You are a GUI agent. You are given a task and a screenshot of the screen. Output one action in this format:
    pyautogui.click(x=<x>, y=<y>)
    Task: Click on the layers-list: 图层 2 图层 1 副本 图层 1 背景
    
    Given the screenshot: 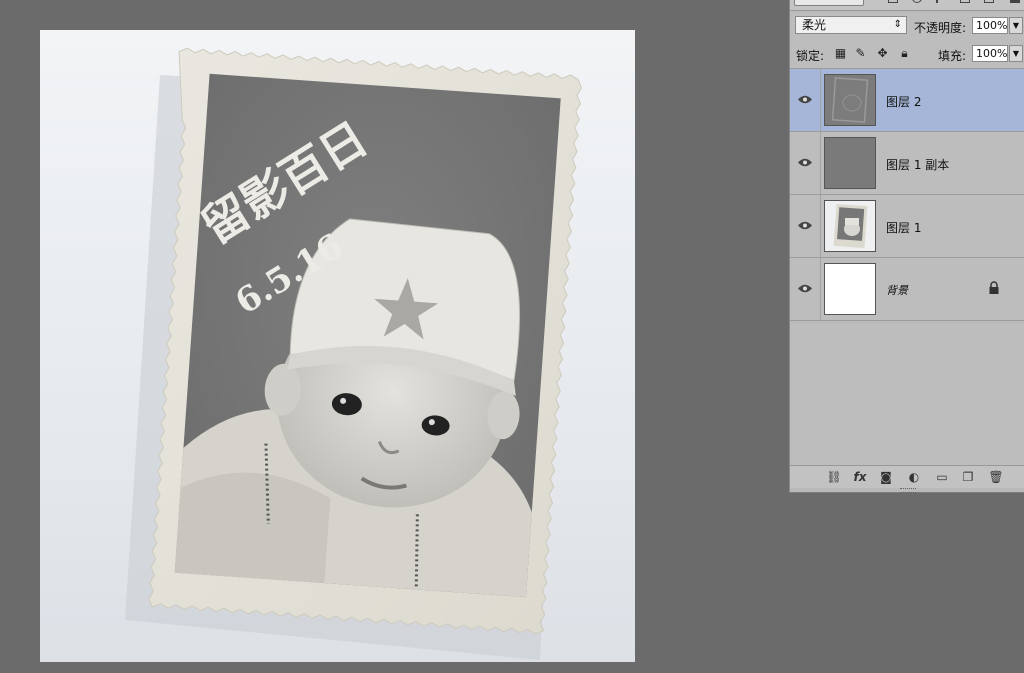 What is the action you would take?
    pyautogui.click(x=907, y=195)
    